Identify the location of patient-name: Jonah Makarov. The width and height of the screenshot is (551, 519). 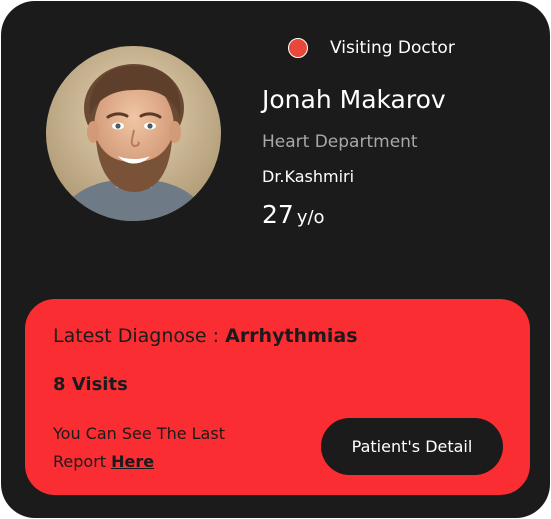
(354, 99).